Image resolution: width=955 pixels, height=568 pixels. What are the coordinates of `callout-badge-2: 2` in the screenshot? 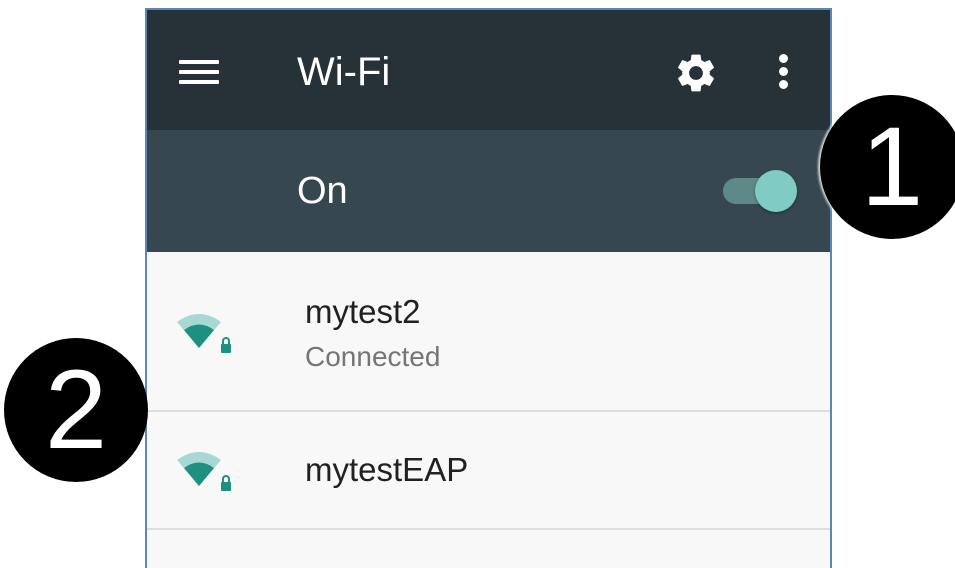 It's located at (76, 410).